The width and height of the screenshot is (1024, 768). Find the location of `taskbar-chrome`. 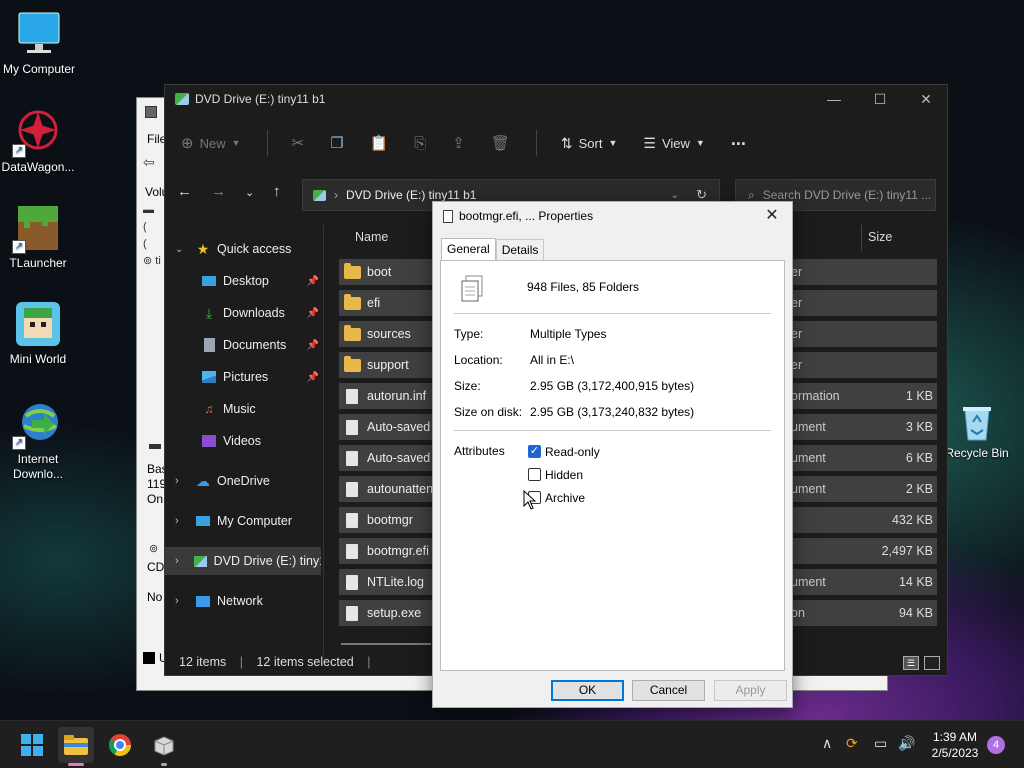

taskbar-chrome is located at coordinates (120, 745).